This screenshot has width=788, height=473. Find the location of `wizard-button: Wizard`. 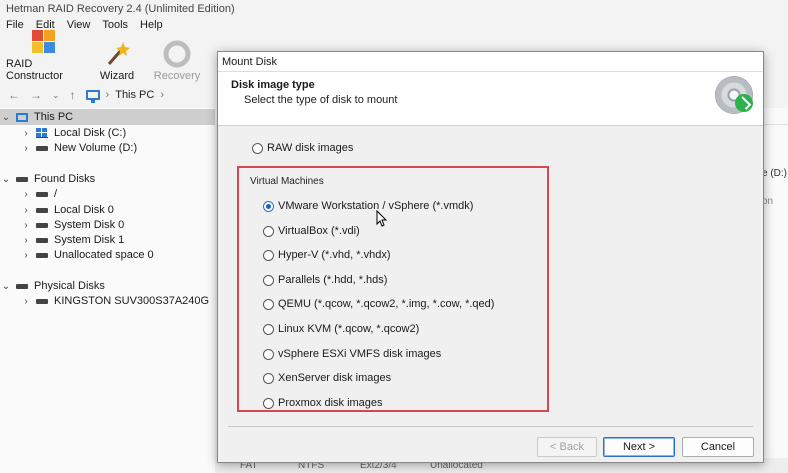

wizard-button: Wizard is located at coordinates (117, 61).